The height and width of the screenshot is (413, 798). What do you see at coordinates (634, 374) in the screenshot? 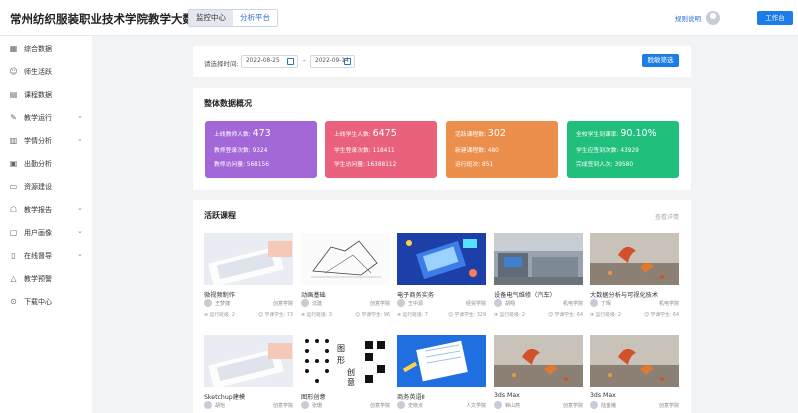
I see `course-card: 3ds Max 陆金娥 创意学院` at bounding box center [634, 374].